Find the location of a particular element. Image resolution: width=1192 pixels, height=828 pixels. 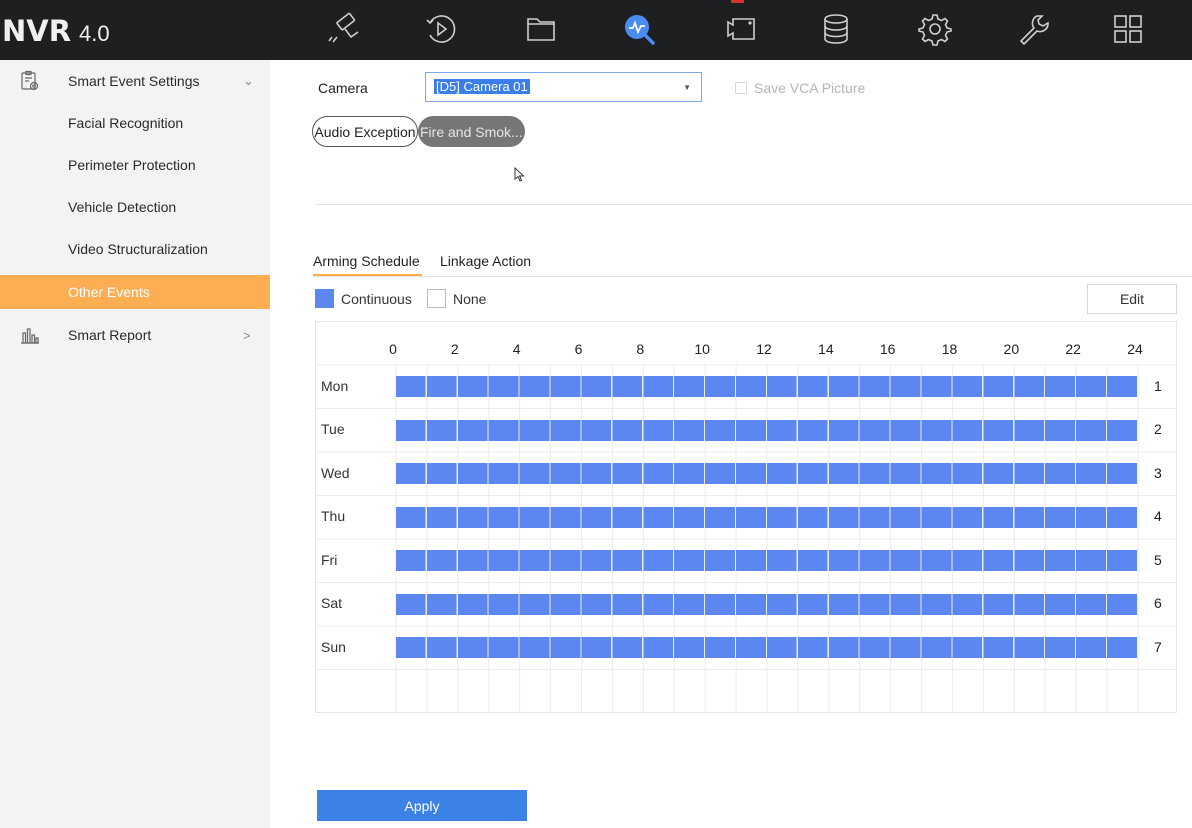

nav-smart-analysis is located at coordinates (639, 29).